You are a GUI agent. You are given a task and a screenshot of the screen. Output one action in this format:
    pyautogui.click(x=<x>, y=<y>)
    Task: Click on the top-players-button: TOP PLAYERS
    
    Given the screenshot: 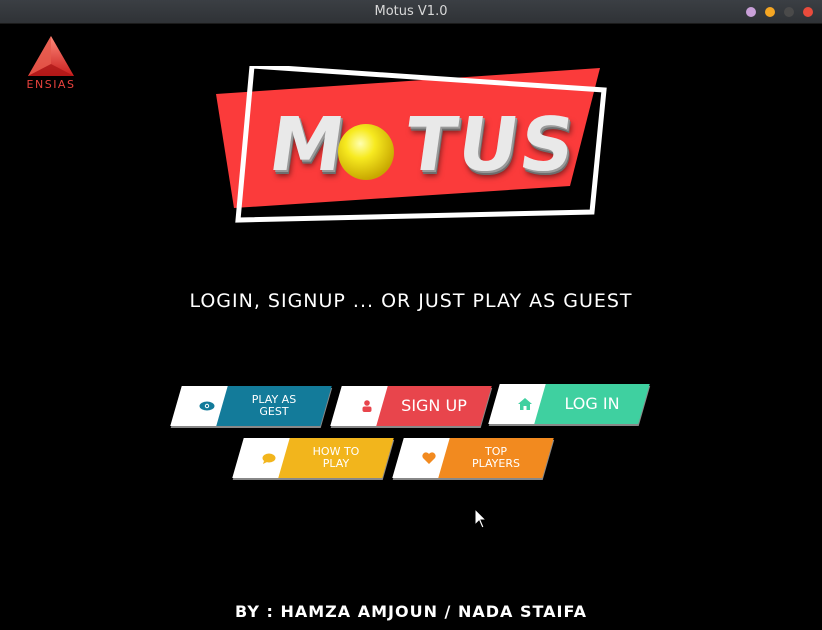 What is the action you would take?
    pyautogui.click(x=473, y=458)
    